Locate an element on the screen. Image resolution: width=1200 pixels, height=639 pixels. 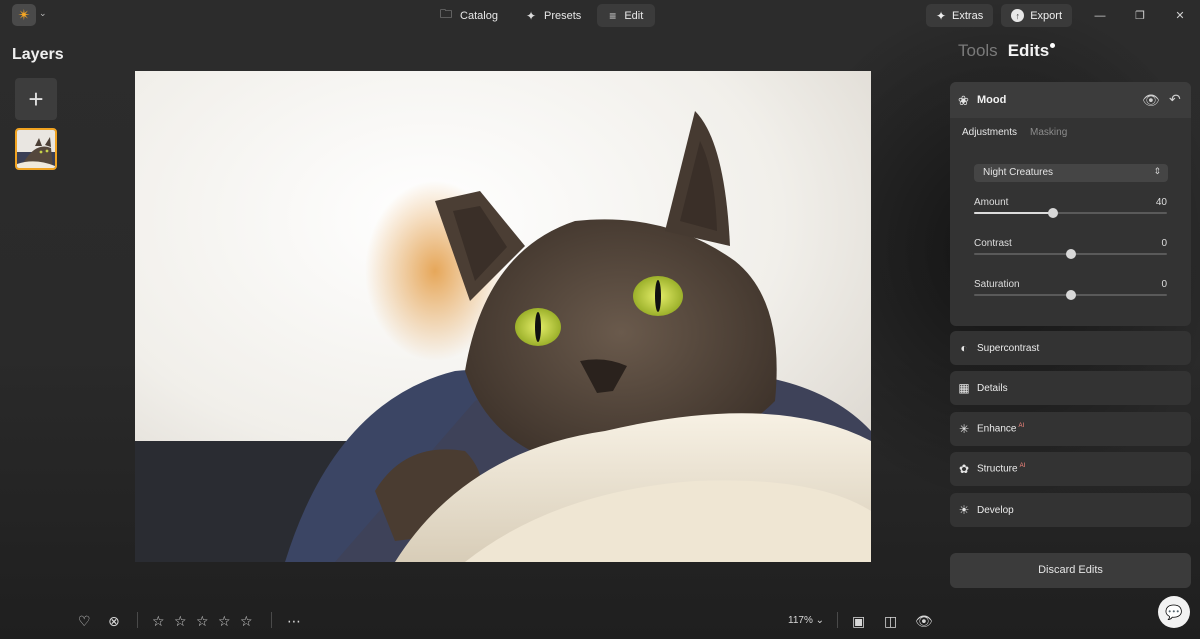
folder-icon: 🗀 is located at coordinates (446, 14).